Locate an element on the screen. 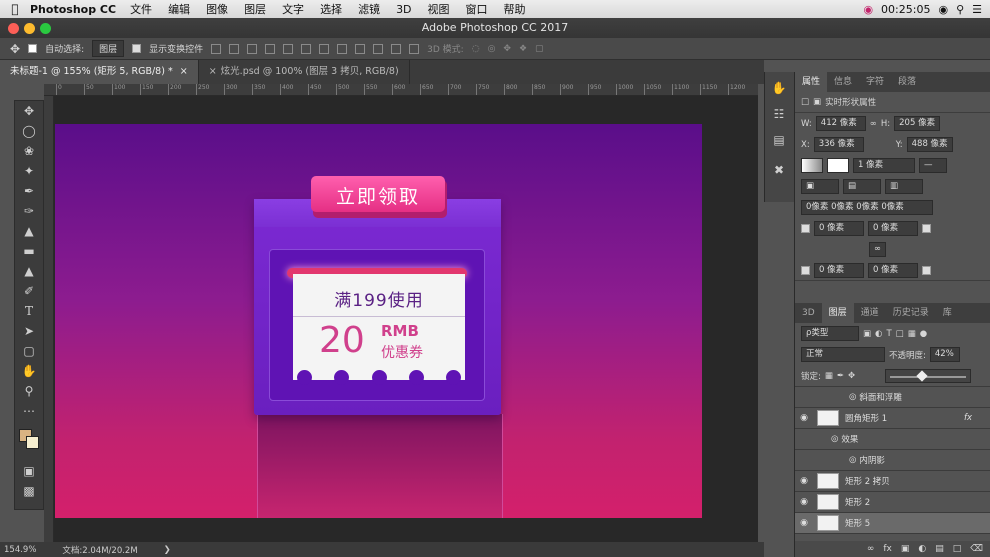 Image resolution: width=990 pixels, height=557 pixels. opacity-slider is located at coordinates (928, 376).